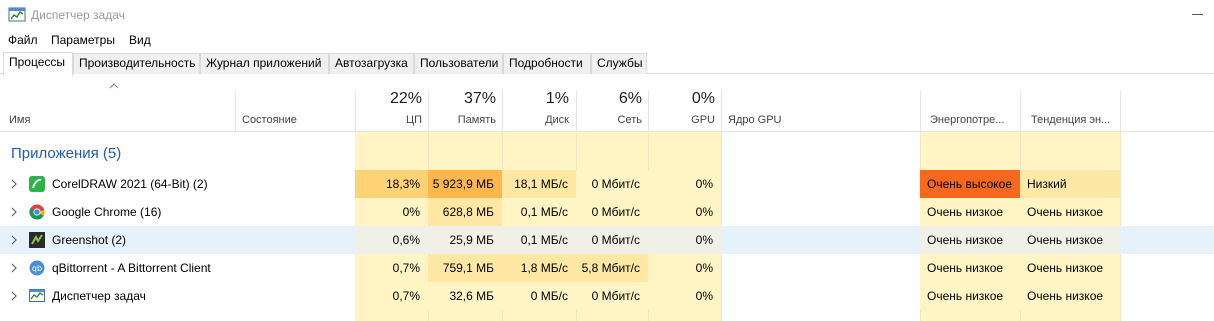 This screenshot has width=1214, height=321. Describe the element at coordinates (136, 63) in the screenshot. I see `tab-performance: Производительность` at that location.